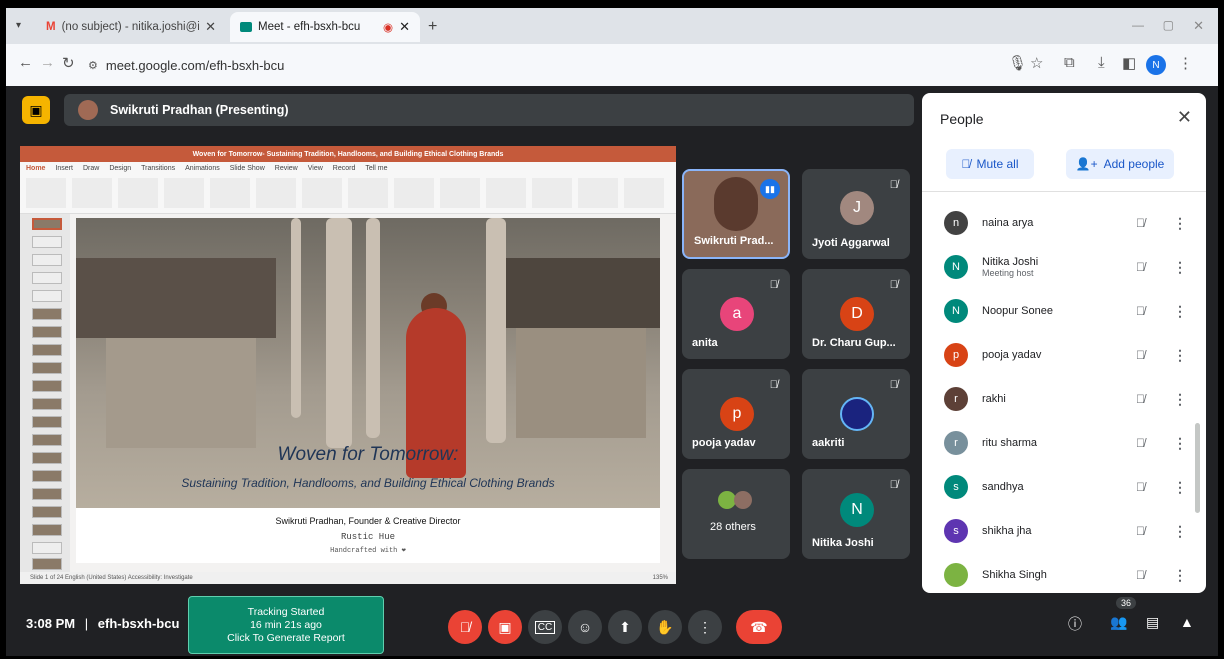 The image size is (1224, 659). I want to click on extensions-icon: ⧉, so click(1069, 62).